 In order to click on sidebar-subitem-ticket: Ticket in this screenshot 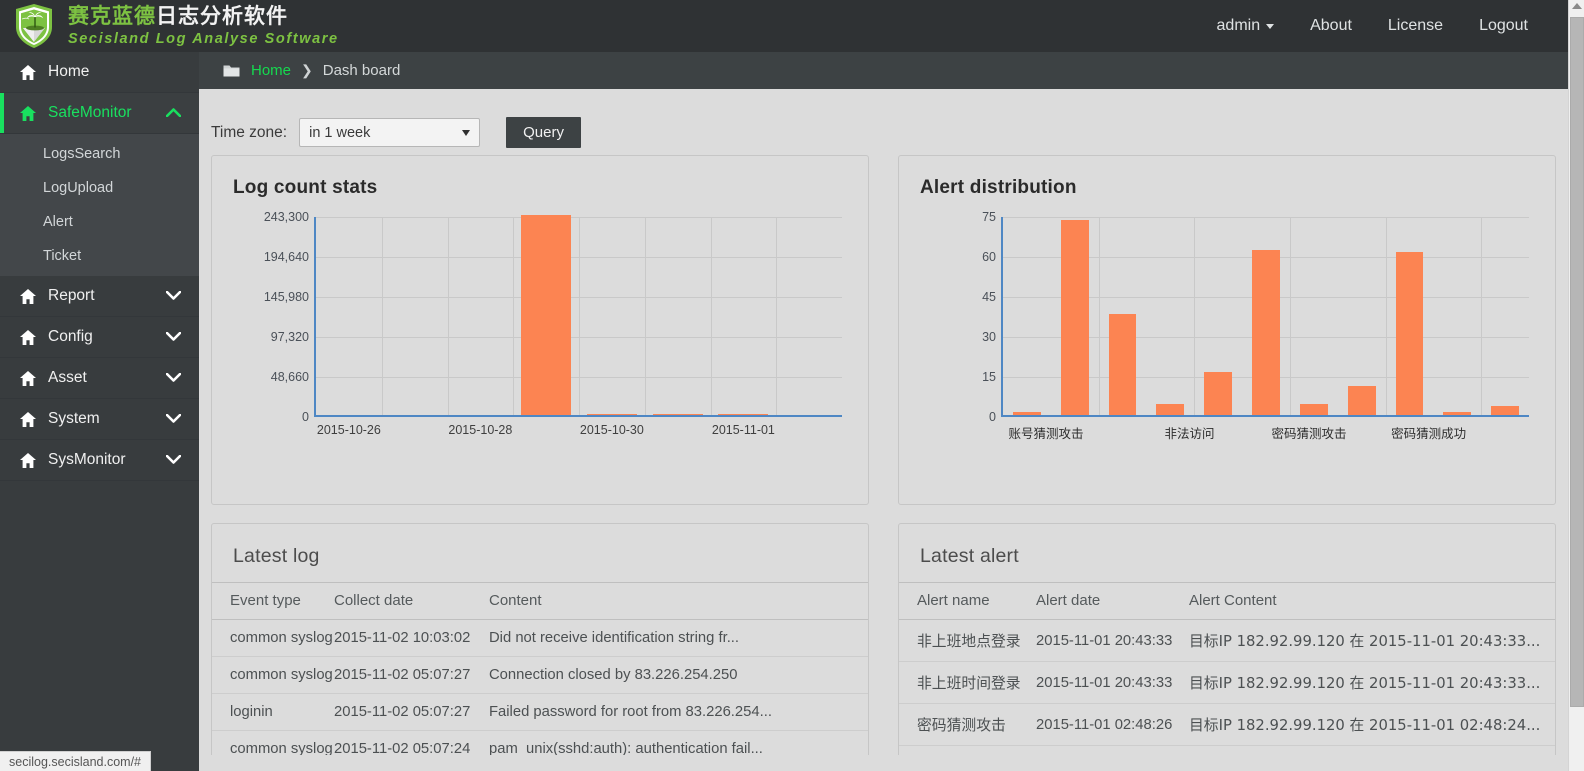, I will do `click(99, 256)`.